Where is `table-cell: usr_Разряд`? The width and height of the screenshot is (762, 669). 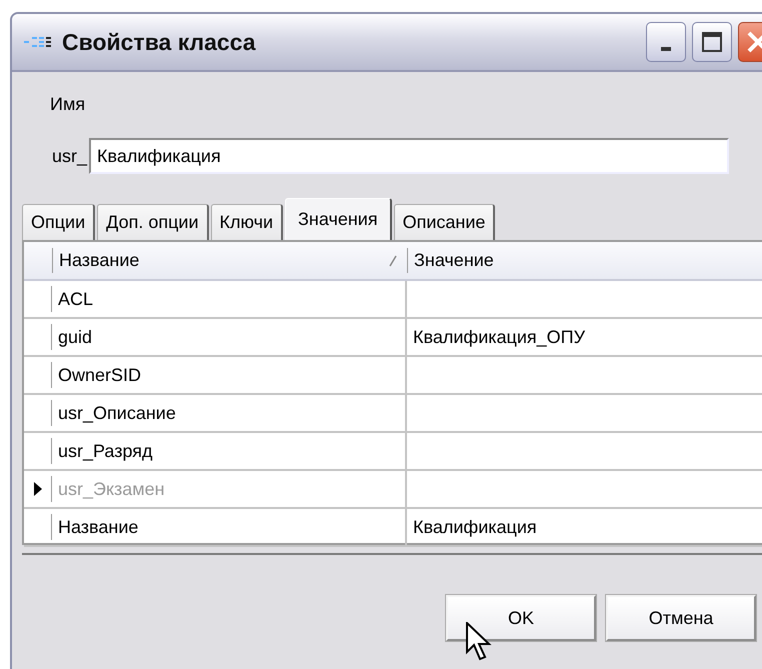 table-cell: usr_Разряд is located at coordinates (229, 451).